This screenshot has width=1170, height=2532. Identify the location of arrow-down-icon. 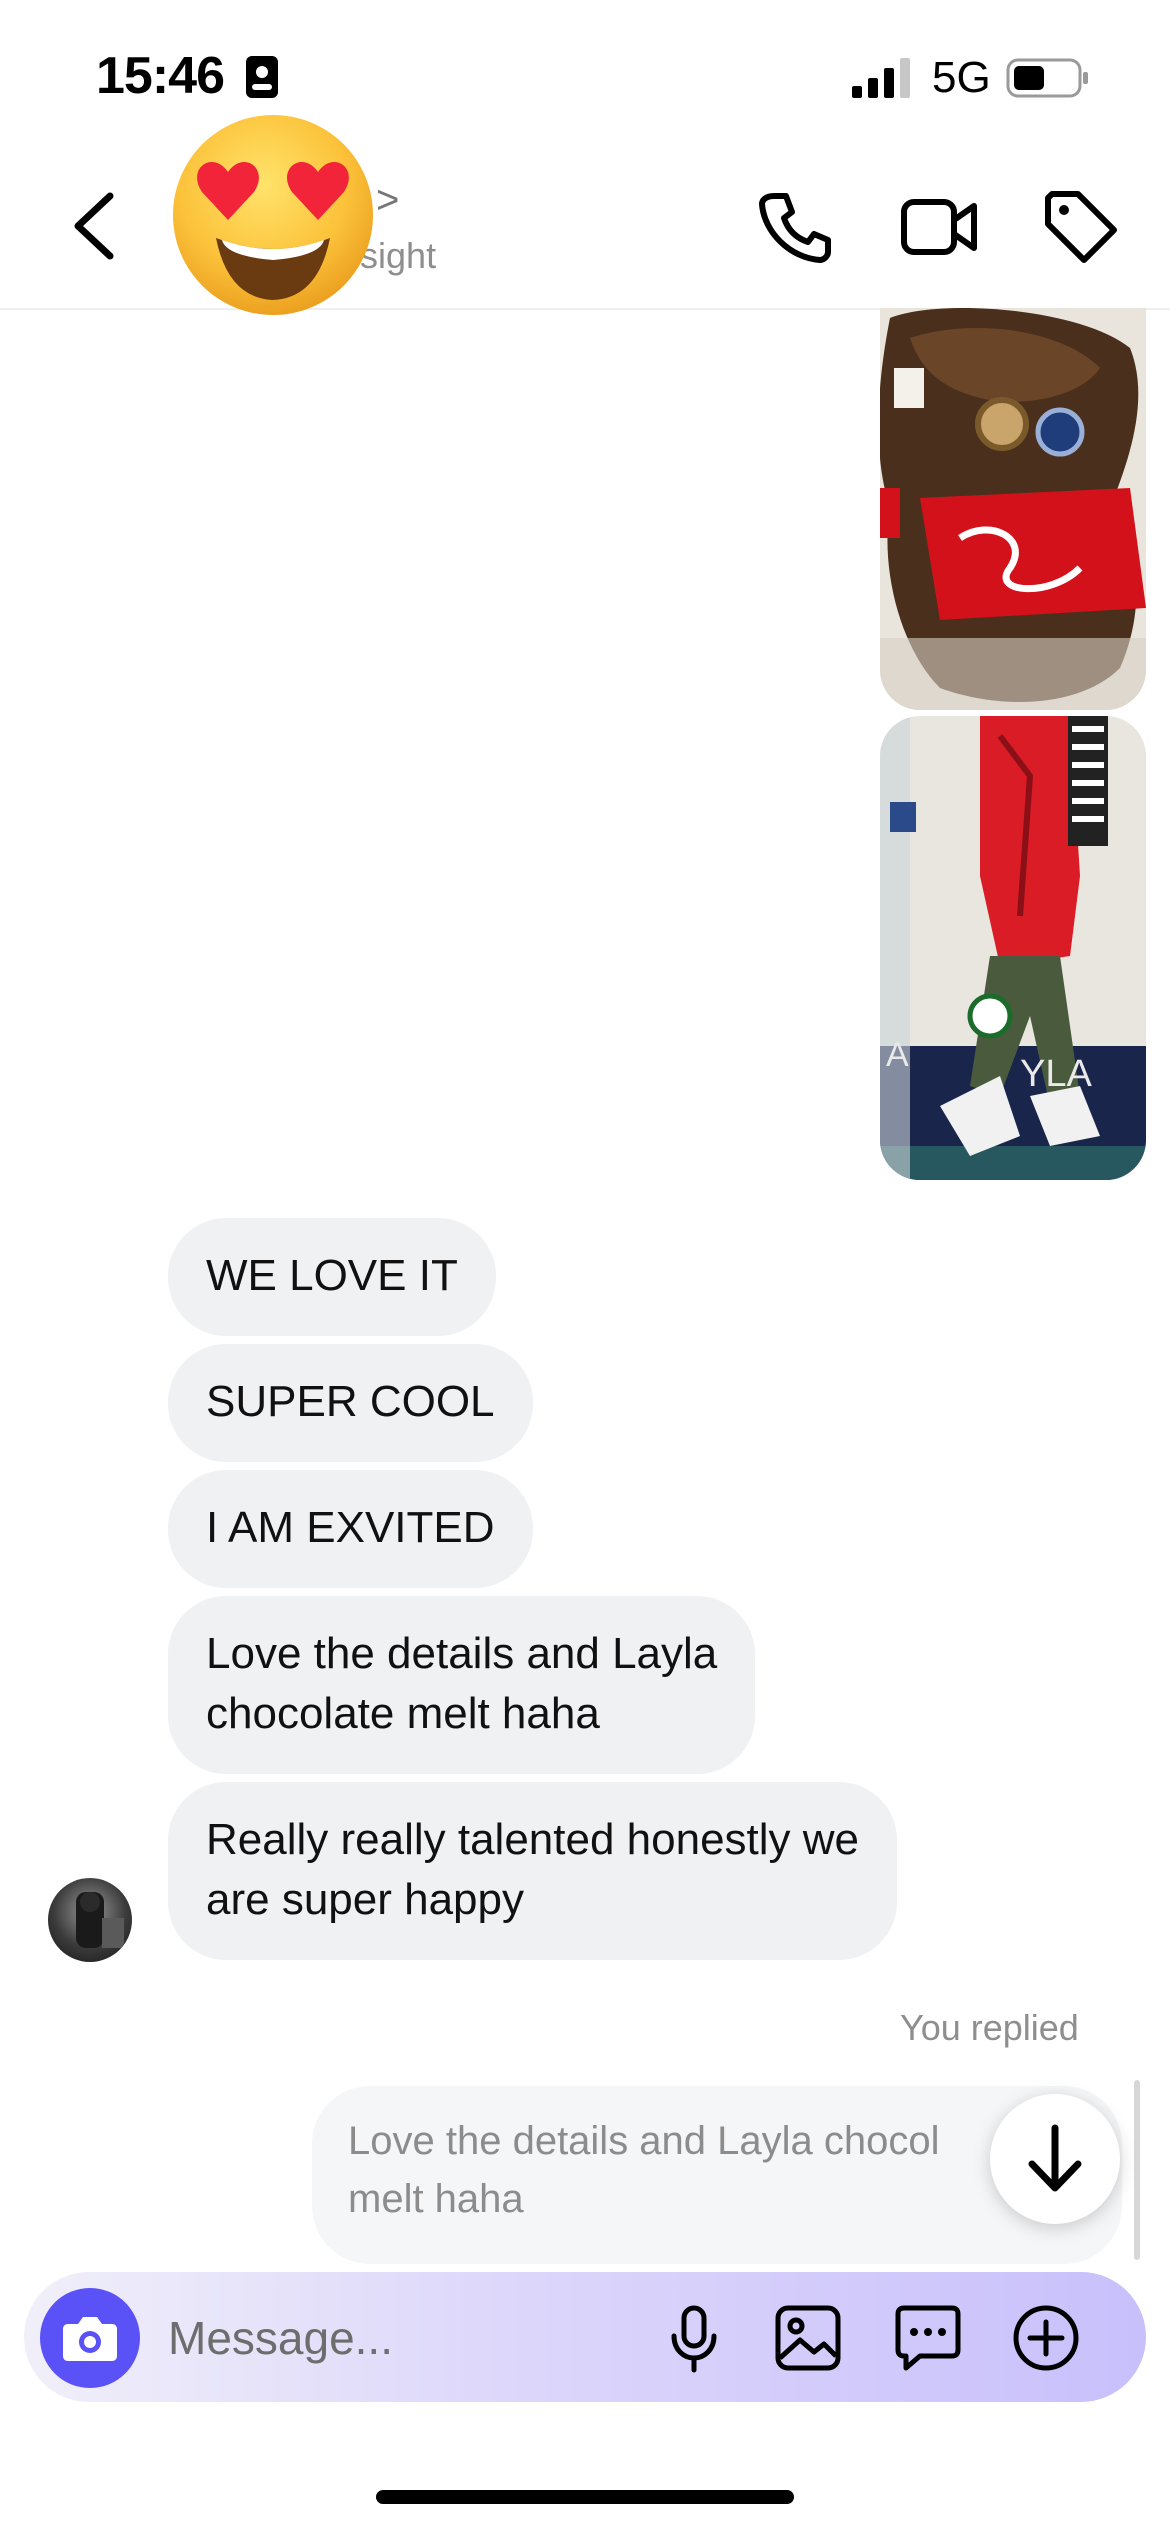
(1055, 2158).